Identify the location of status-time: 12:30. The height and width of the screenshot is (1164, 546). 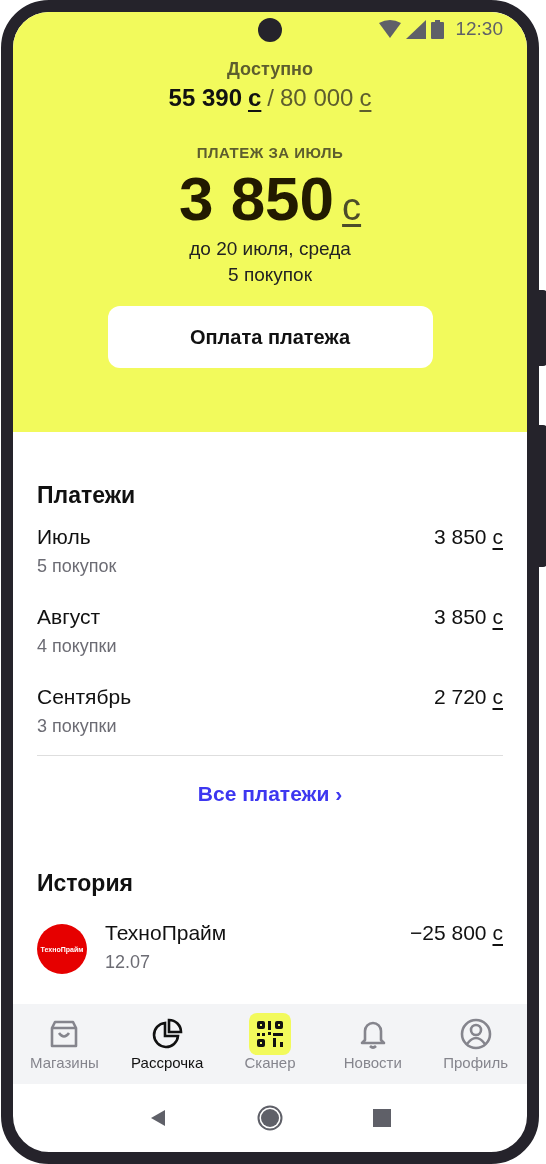
(479, 29).